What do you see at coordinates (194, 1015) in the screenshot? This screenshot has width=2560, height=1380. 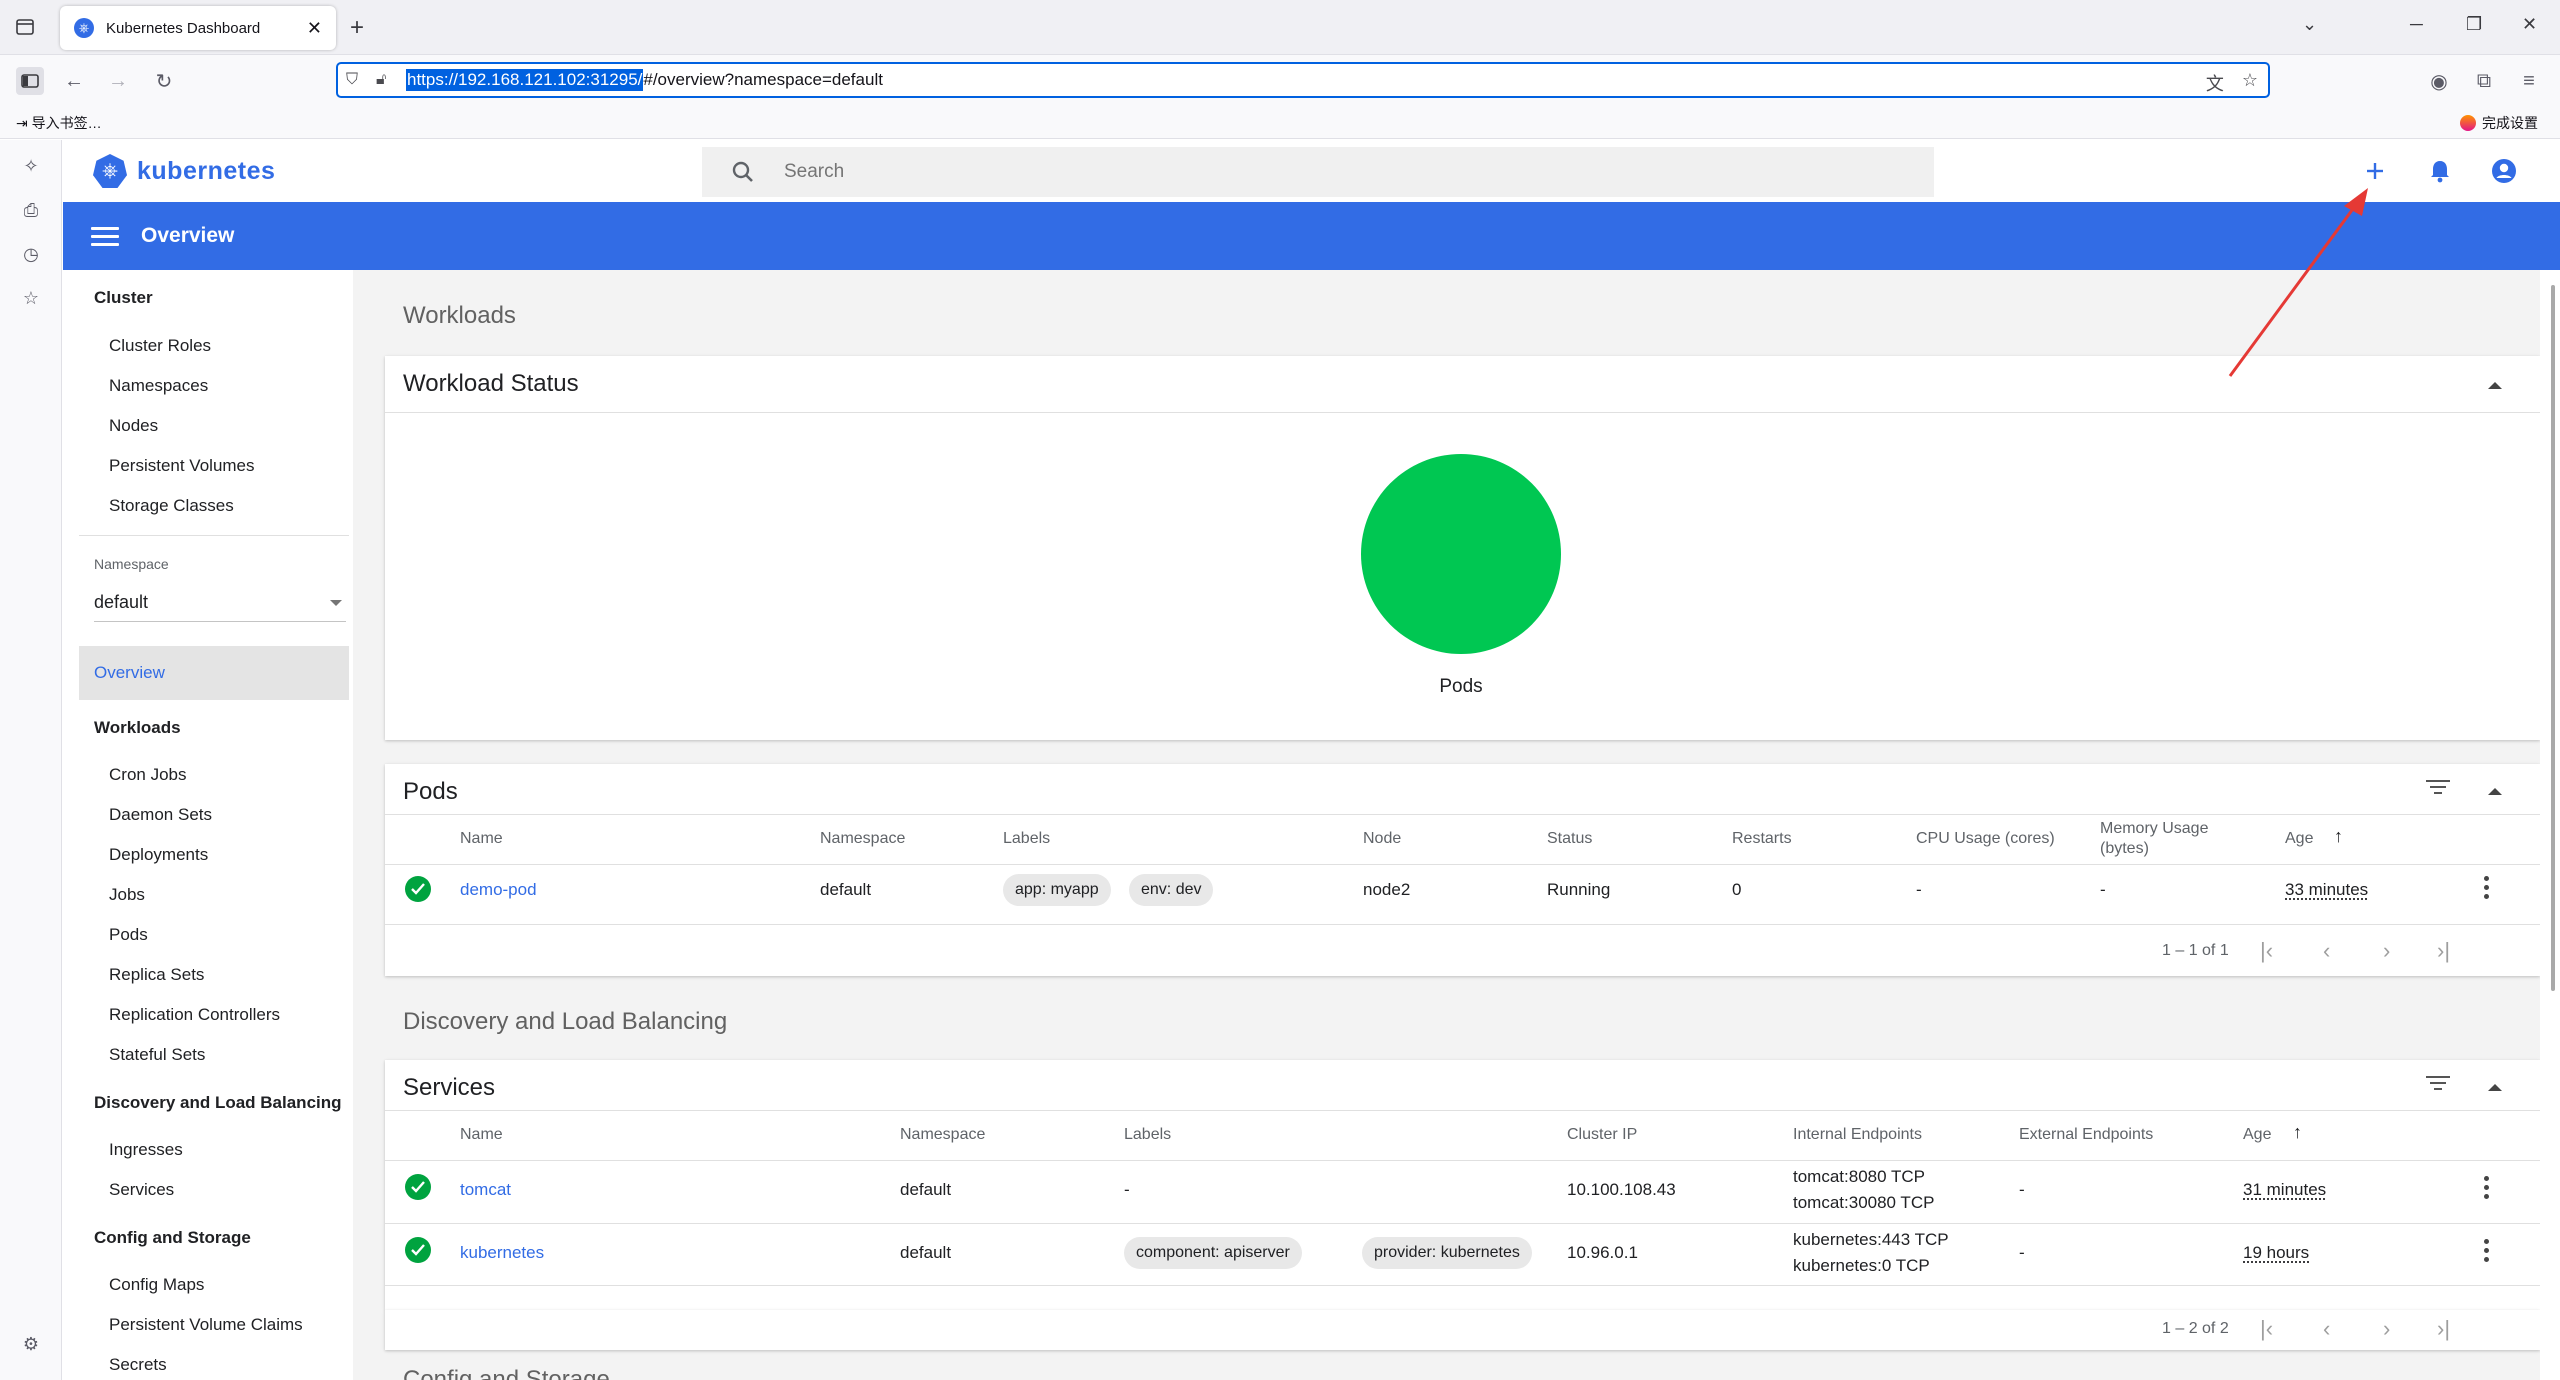 I see `nav-item-replication-controllers: Replication Controllers` at bounding box center [194, 1015].